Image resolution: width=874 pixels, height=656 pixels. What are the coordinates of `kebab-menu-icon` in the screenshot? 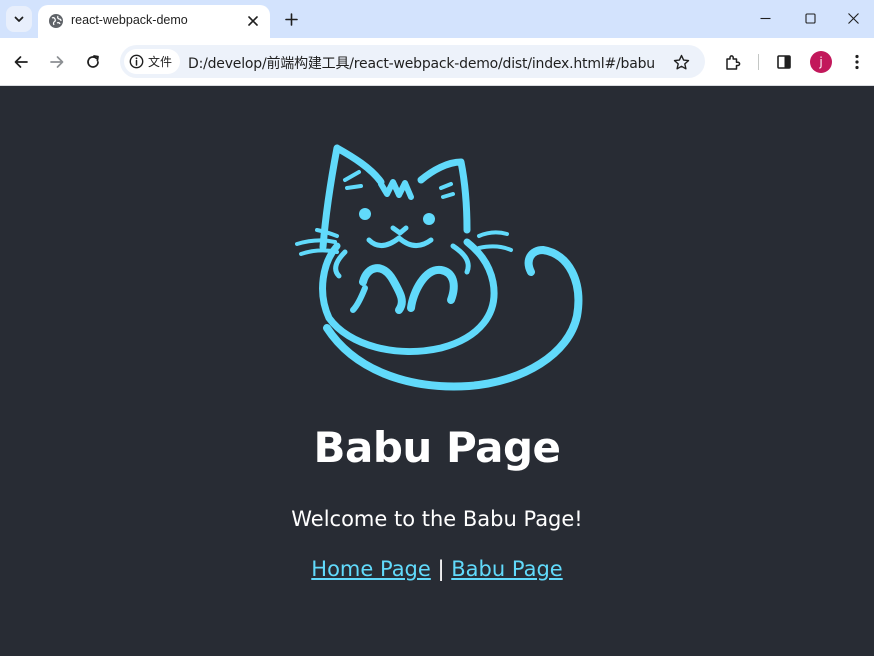 It's located at (857, 62).